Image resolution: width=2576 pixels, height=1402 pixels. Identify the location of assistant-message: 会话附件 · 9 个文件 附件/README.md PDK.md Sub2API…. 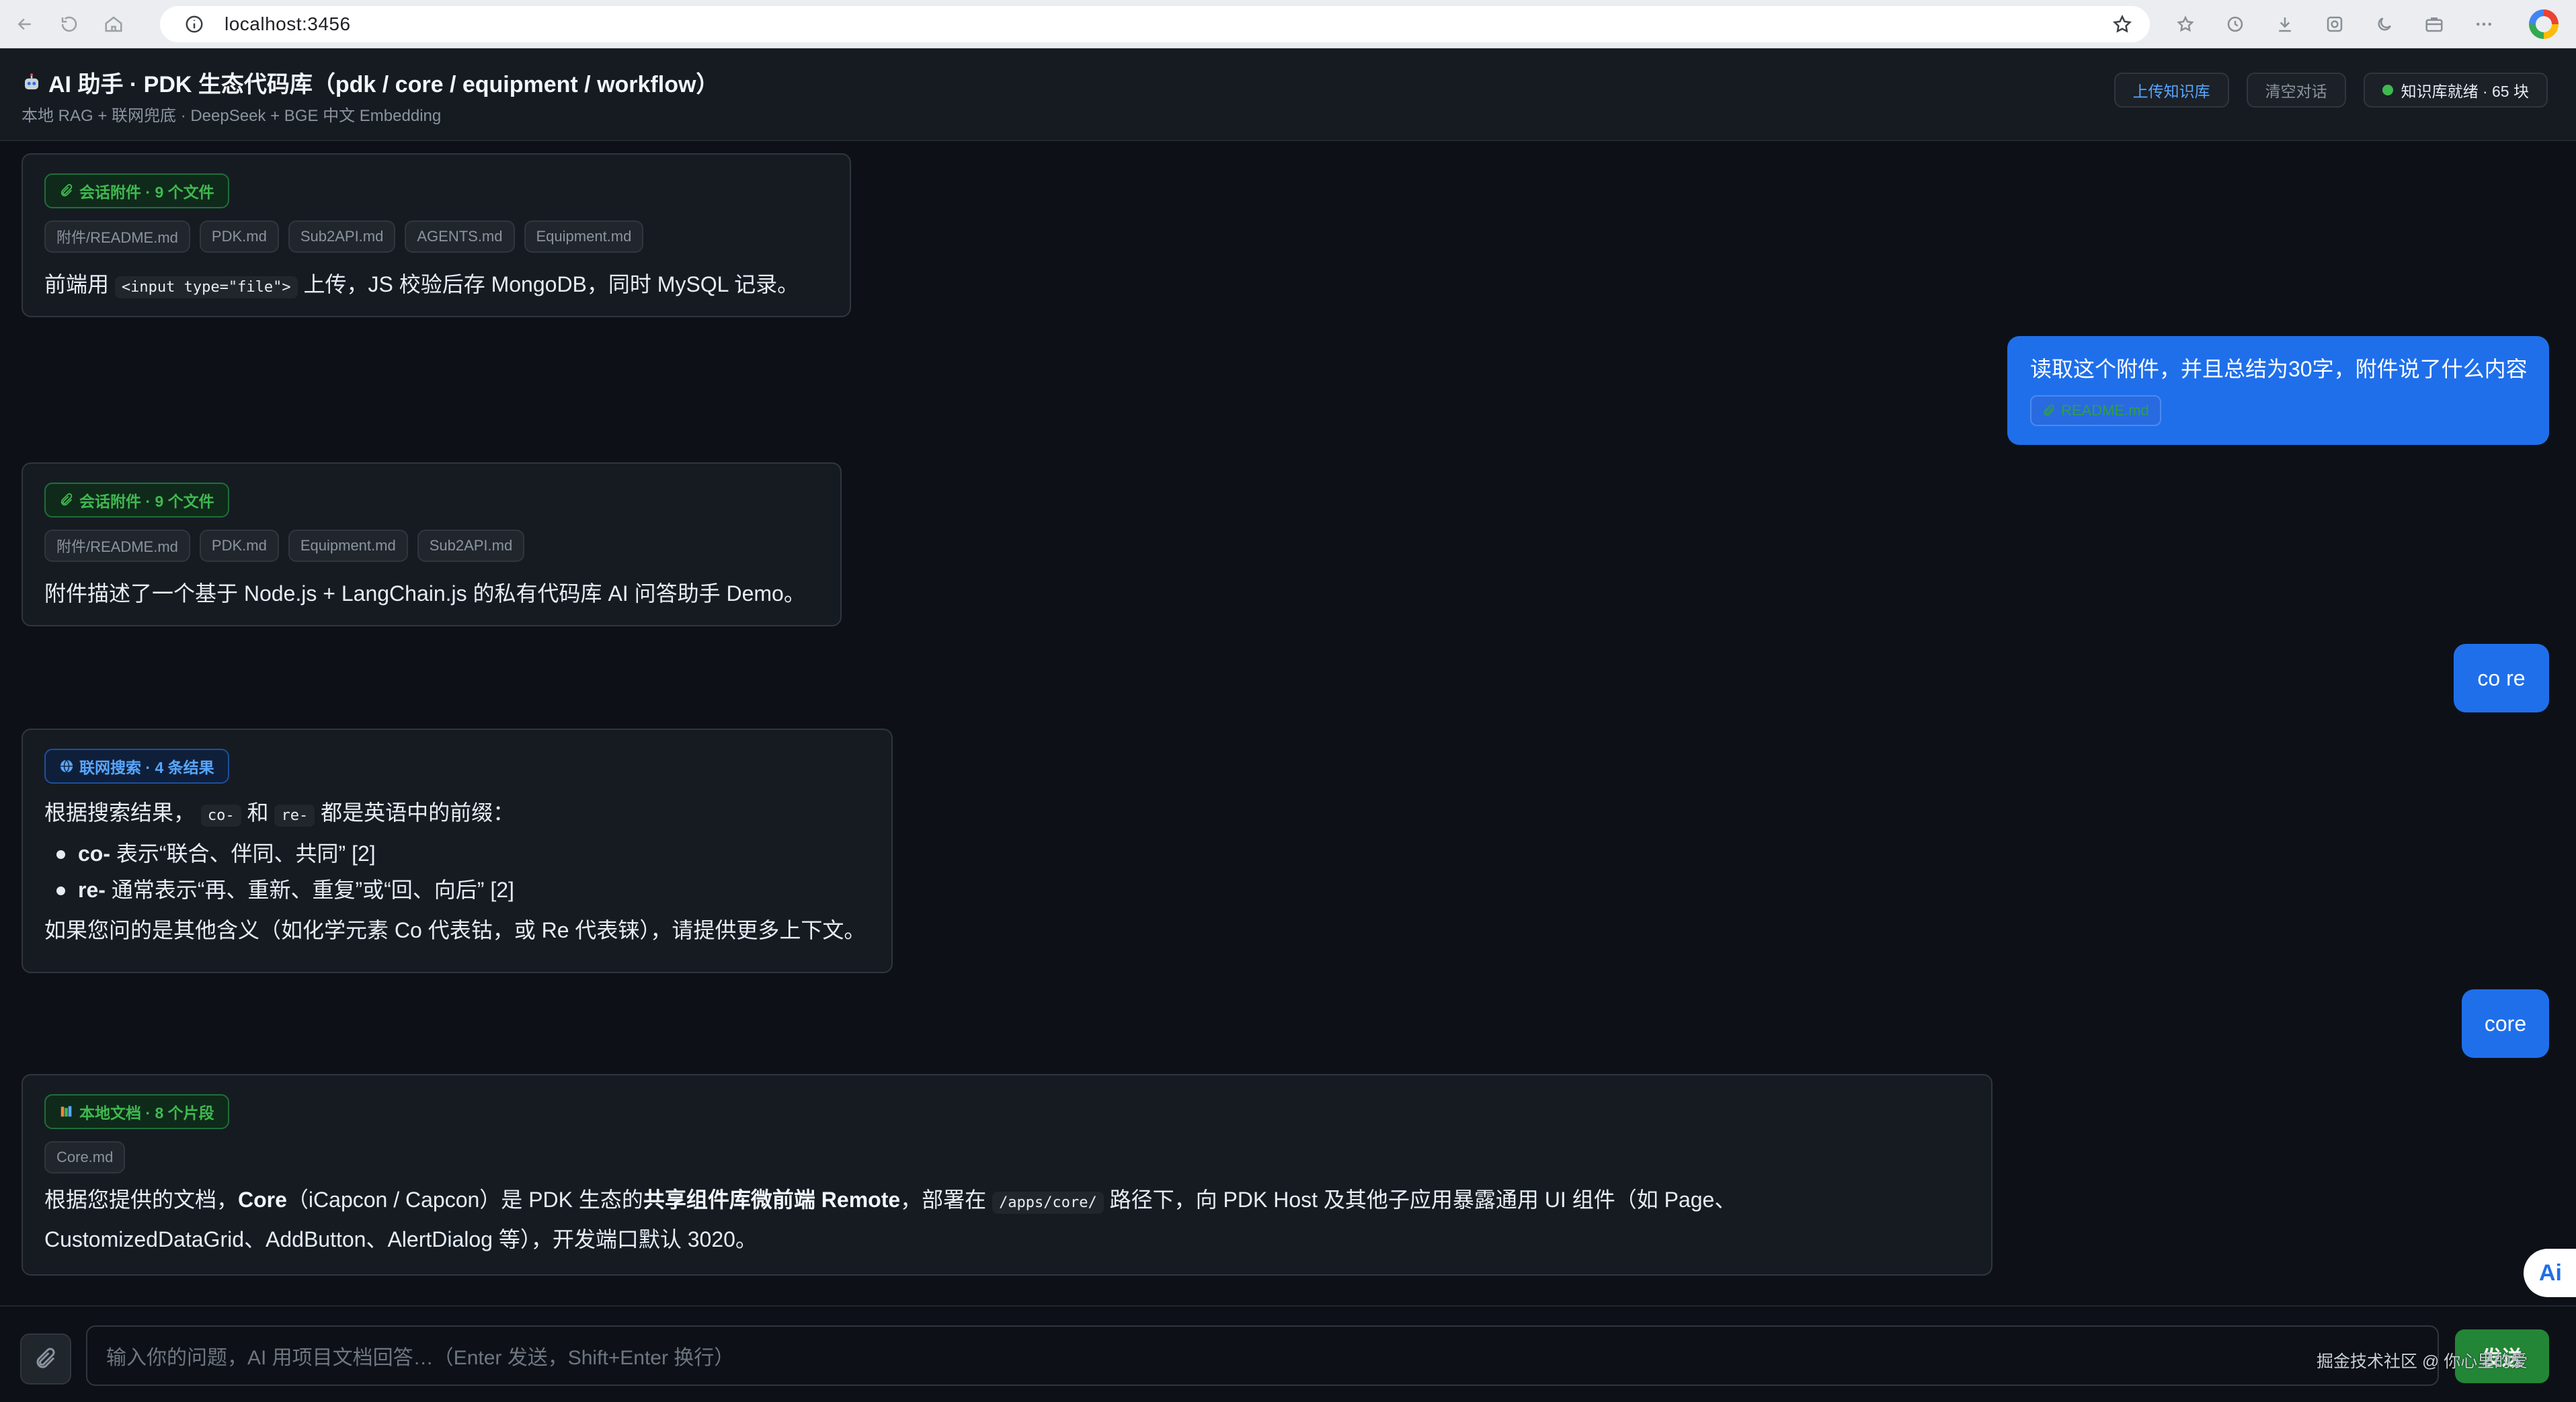
(436, 235).